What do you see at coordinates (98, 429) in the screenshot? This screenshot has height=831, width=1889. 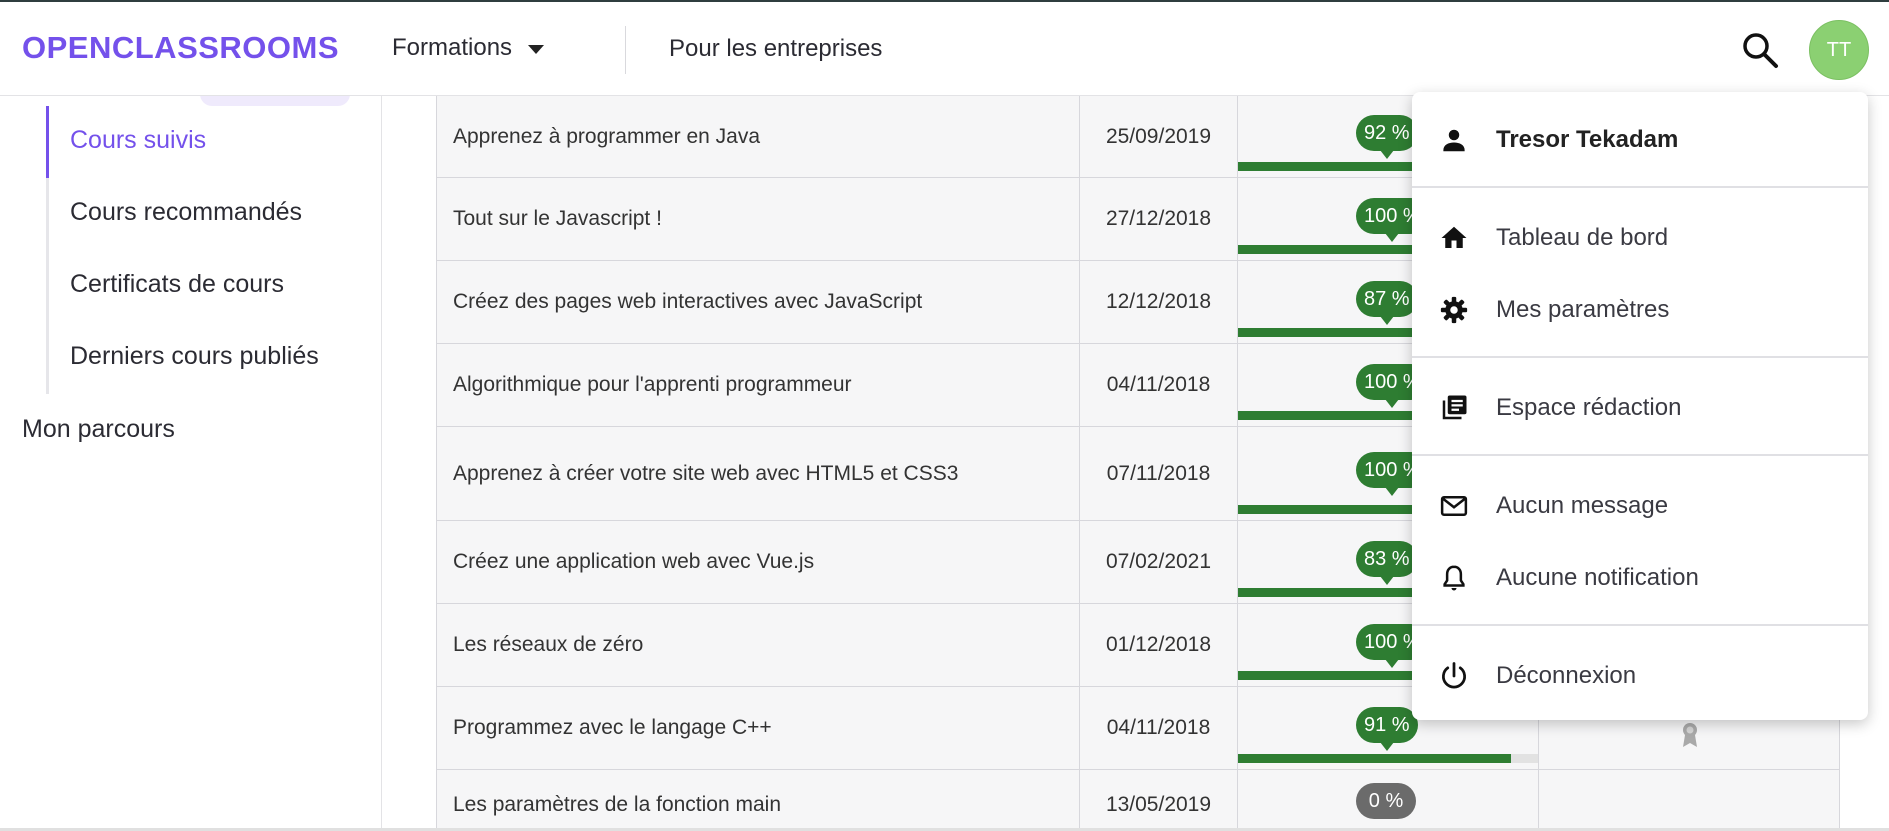 I see `sidebar-item-mon-parcours: Mon parcours` at bounding box center [98, 429].